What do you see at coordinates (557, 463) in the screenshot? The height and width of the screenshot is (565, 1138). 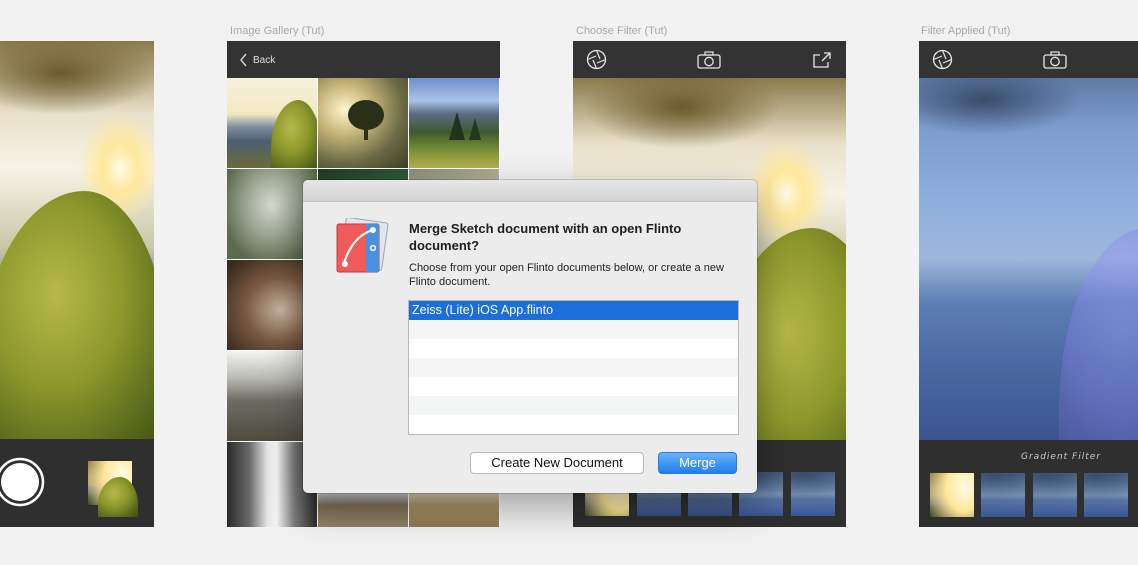 I see `create-new-document-button: Create New Document` at bounding box center [557, 463].